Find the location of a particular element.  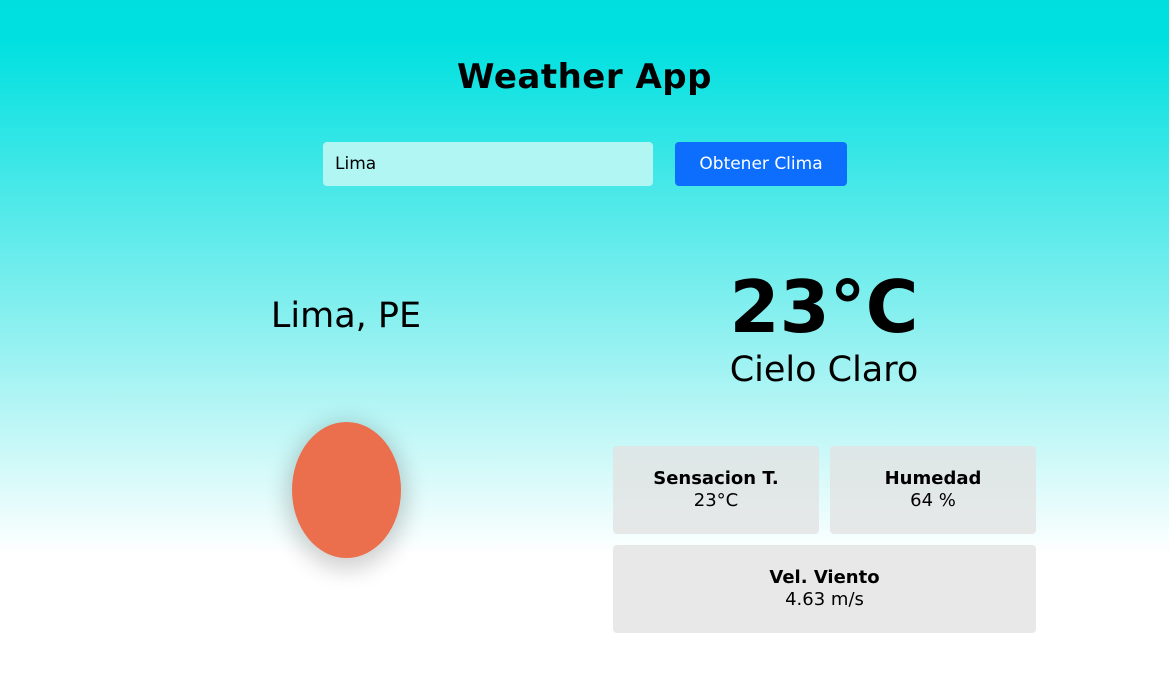

wind-speed-value: 4.63 m/s is located at coordinates (824, 599).